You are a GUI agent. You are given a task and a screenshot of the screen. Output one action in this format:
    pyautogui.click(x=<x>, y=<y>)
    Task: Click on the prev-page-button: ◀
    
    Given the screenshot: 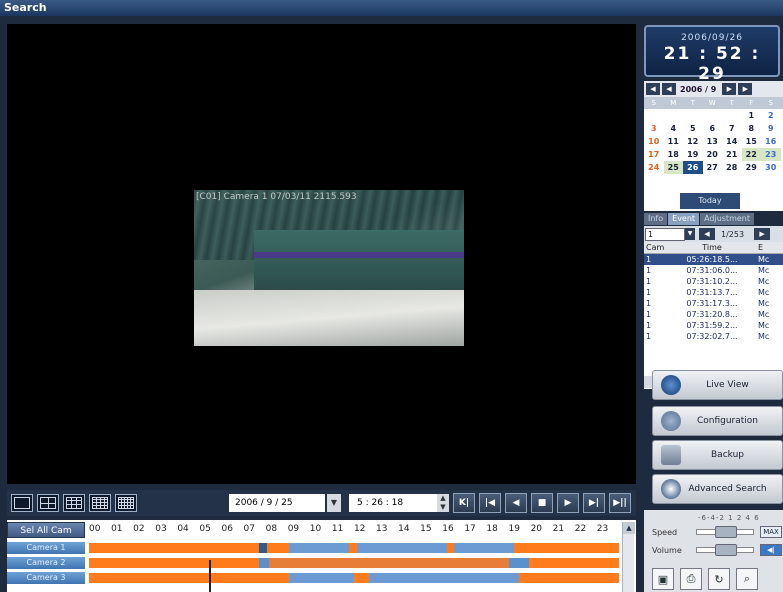 What is the action you would take?
    pyautogui.click(x=707, y=234)
    